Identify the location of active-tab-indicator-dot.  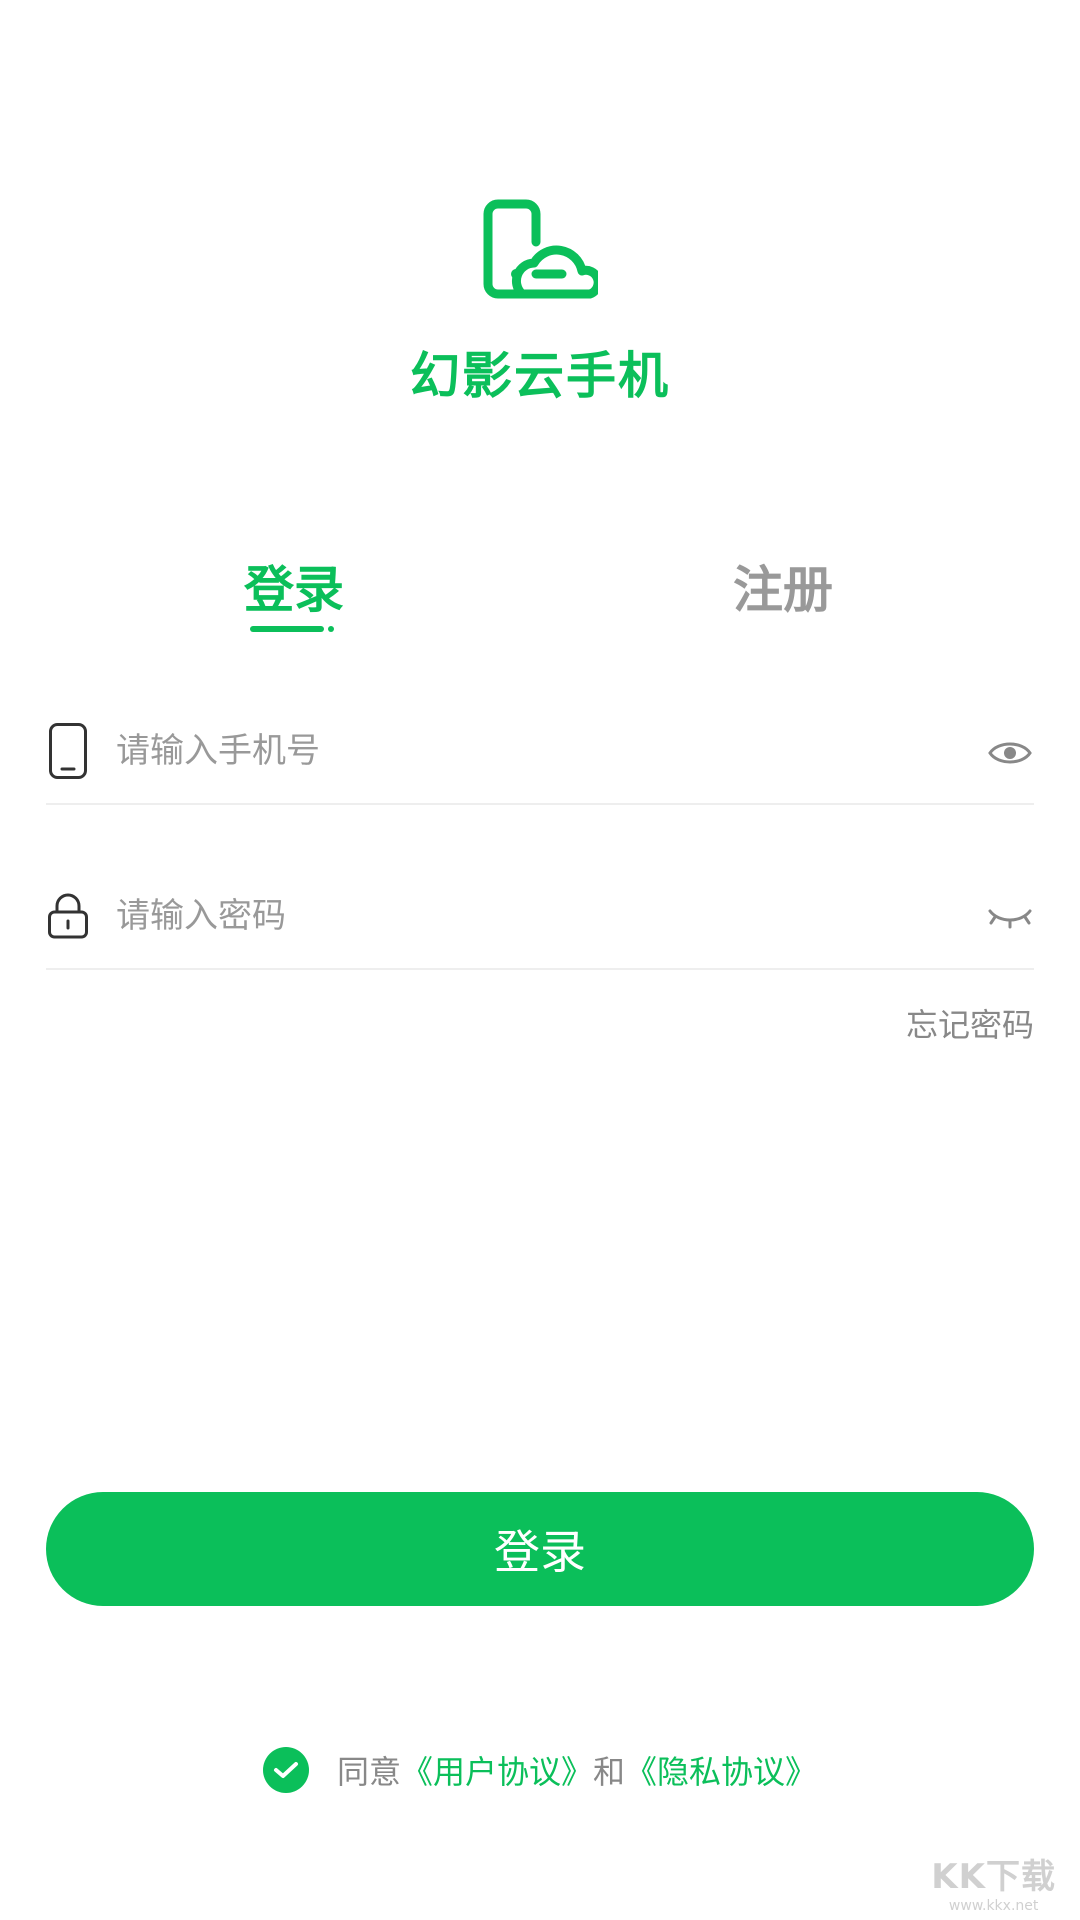
(331, 629).